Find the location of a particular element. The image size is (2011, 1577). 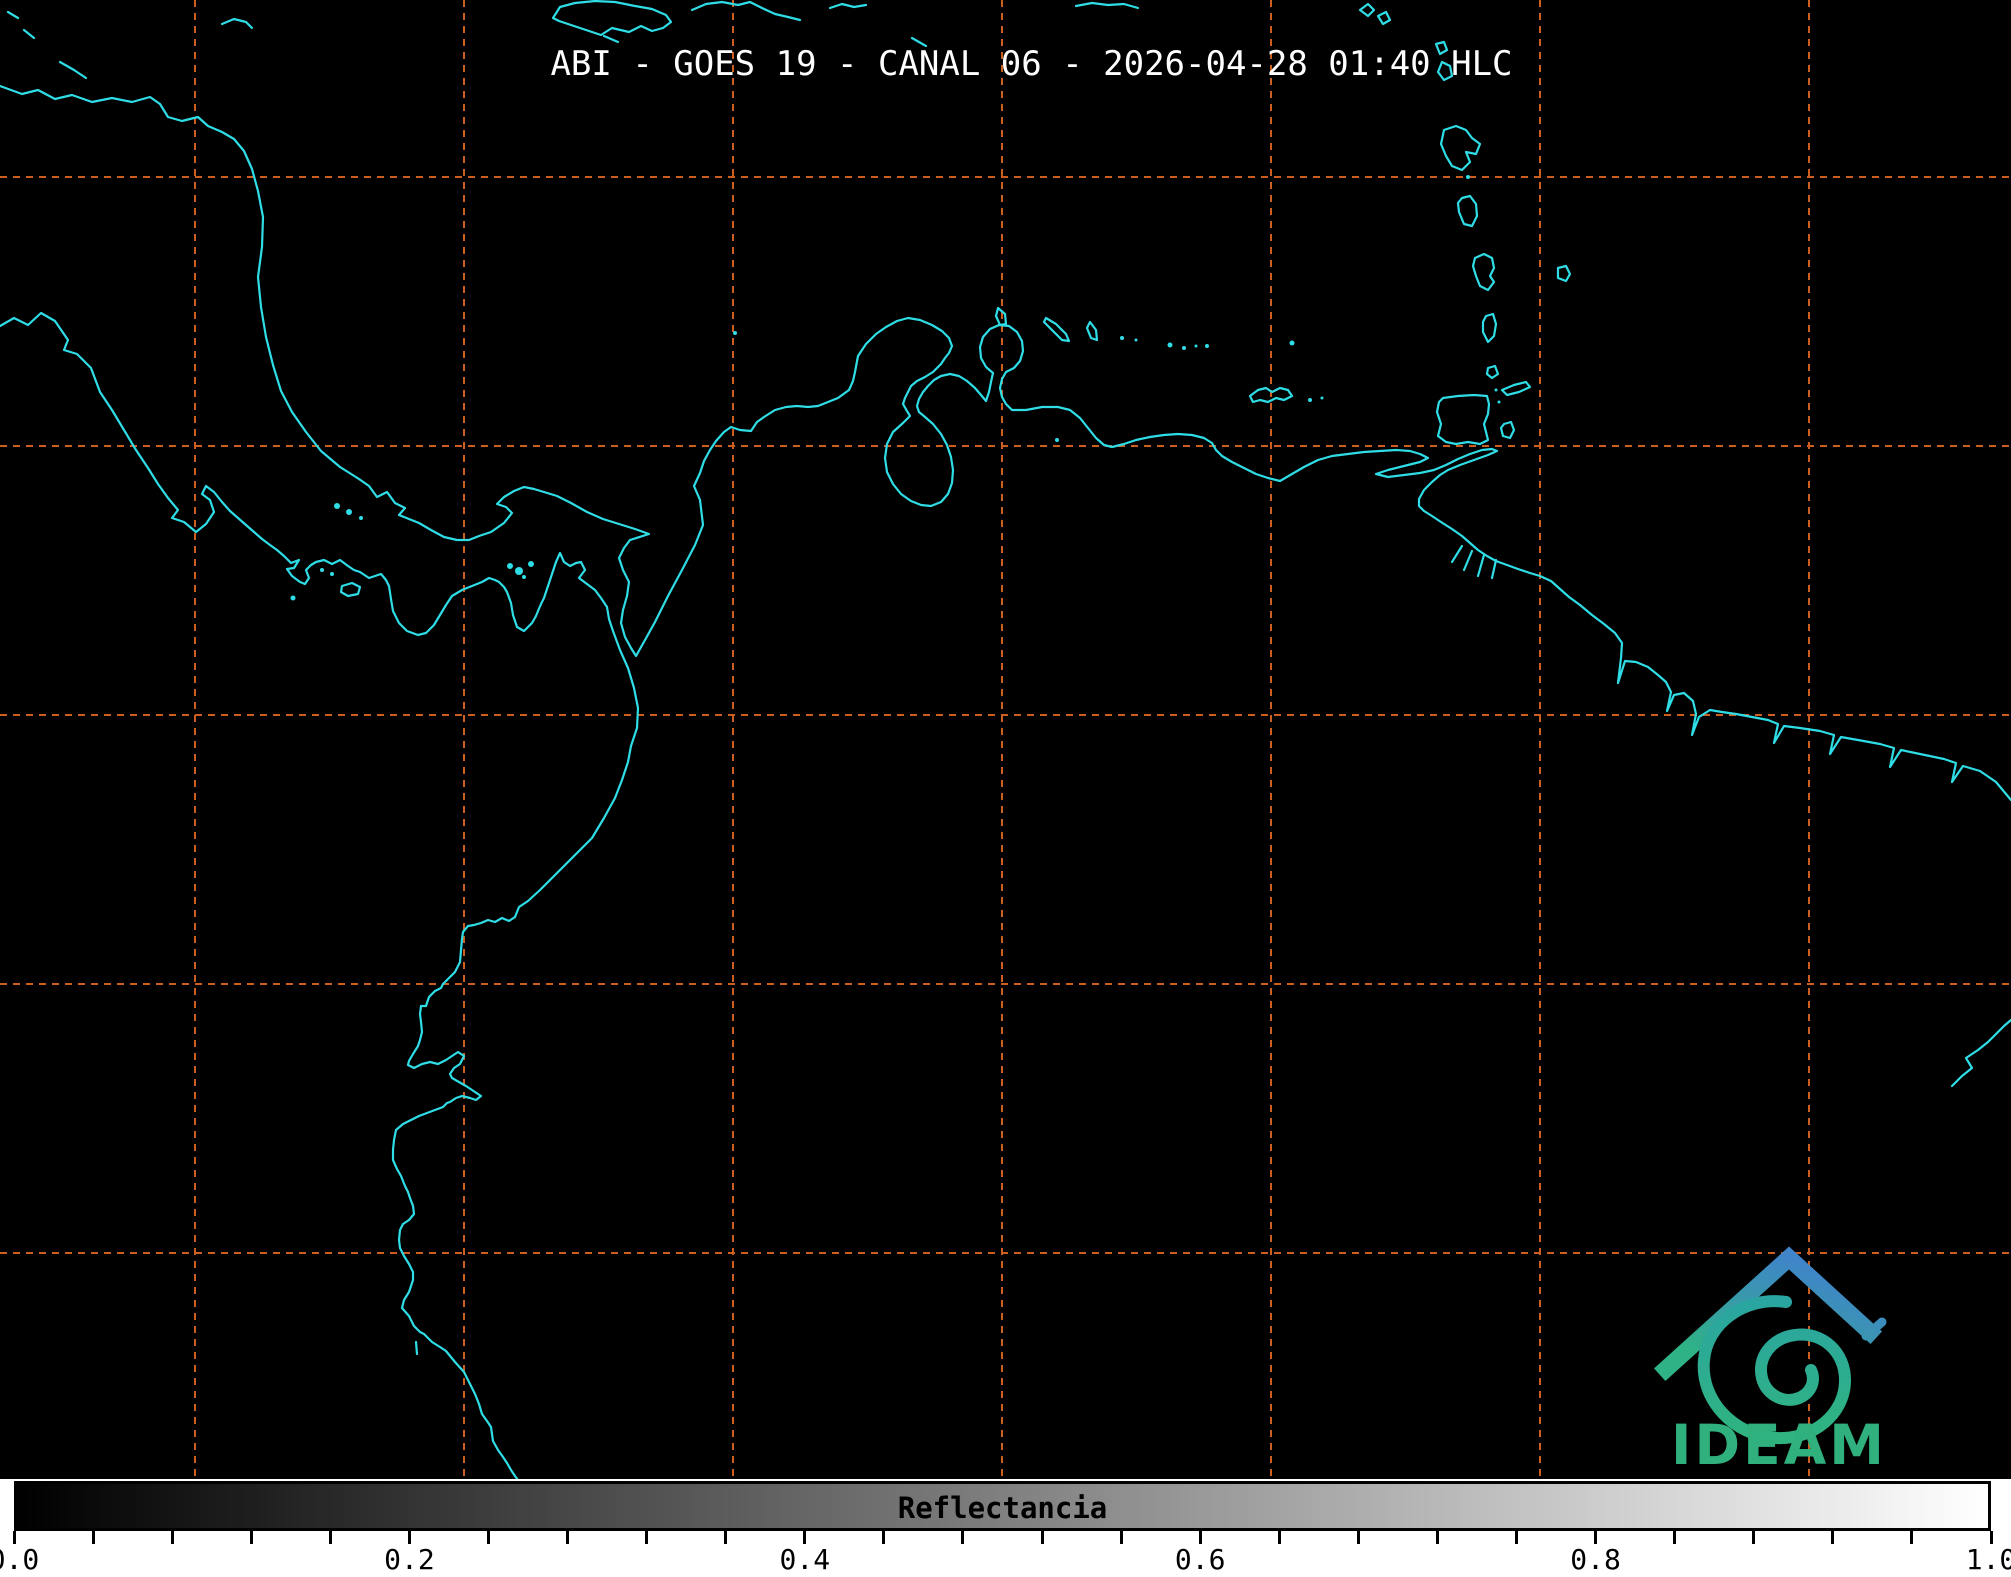

colorbar-tick-label: 0.6 is located at coordinates (1200, 1559).